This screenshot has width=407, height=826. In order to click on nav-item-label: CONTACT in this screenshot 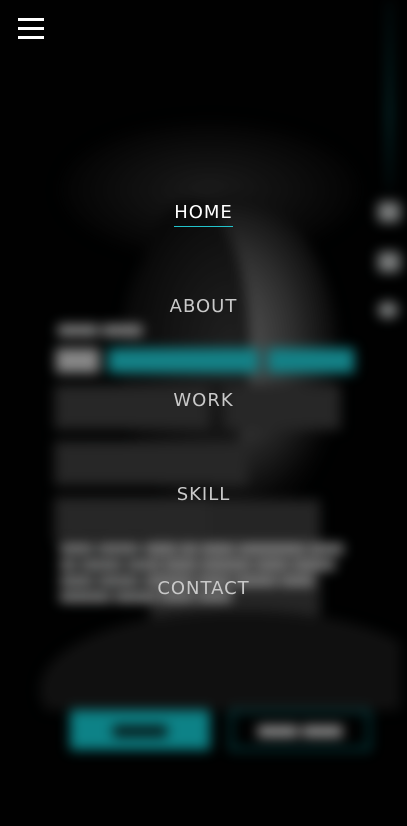, I will do `click(203, 588)`.